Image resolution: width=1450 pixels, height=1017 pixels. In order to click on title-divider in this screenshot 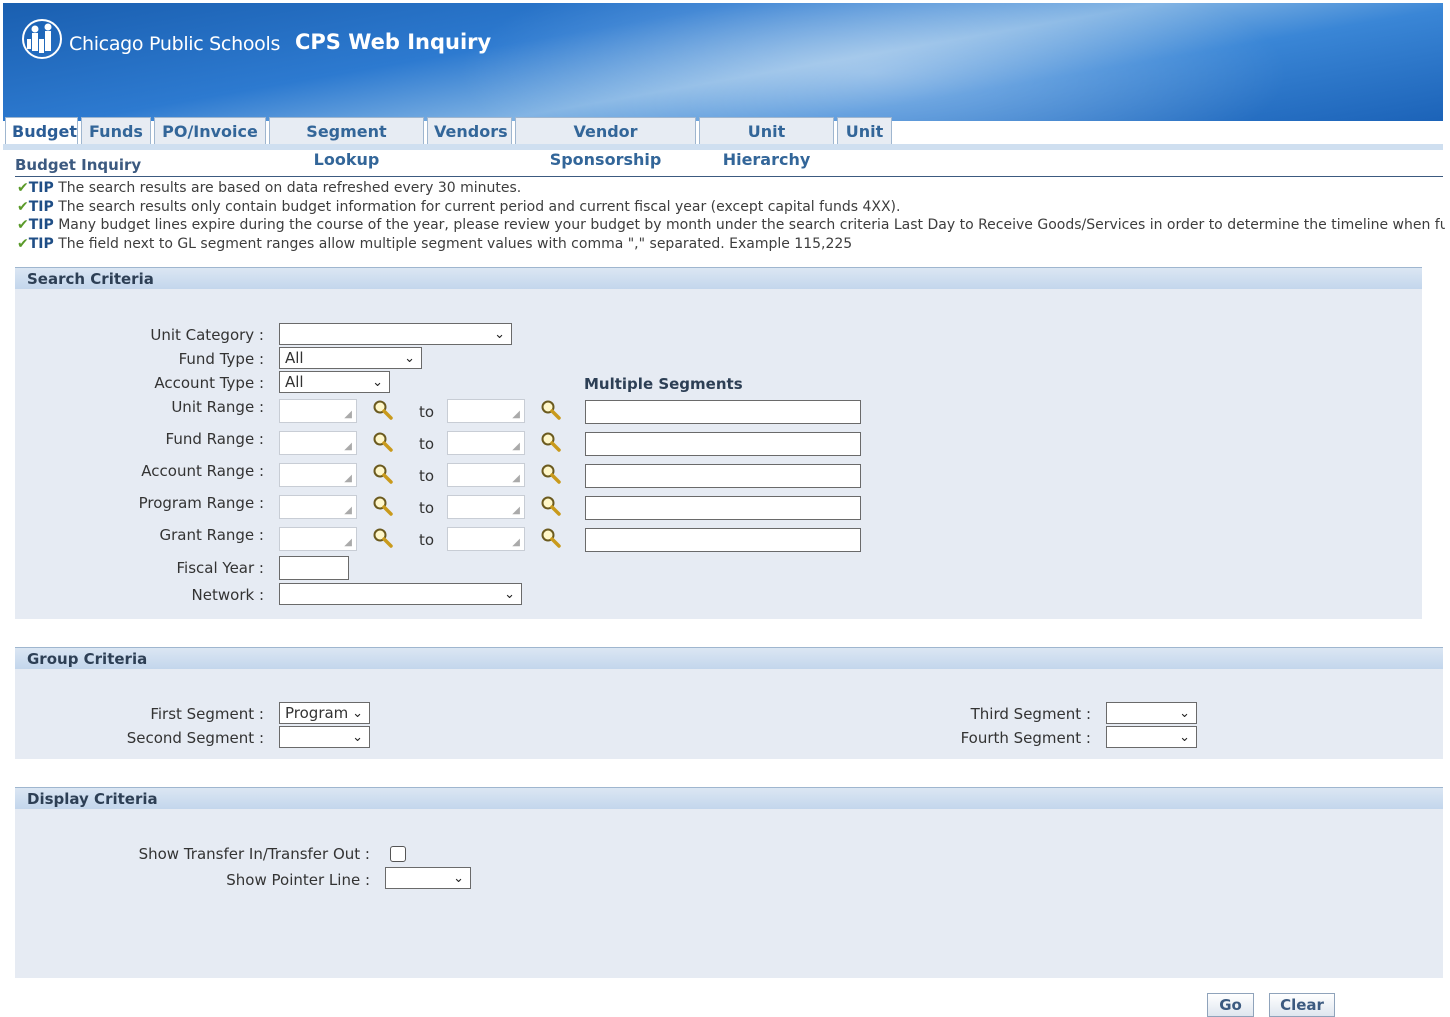, I will do `click(729, 176)`.